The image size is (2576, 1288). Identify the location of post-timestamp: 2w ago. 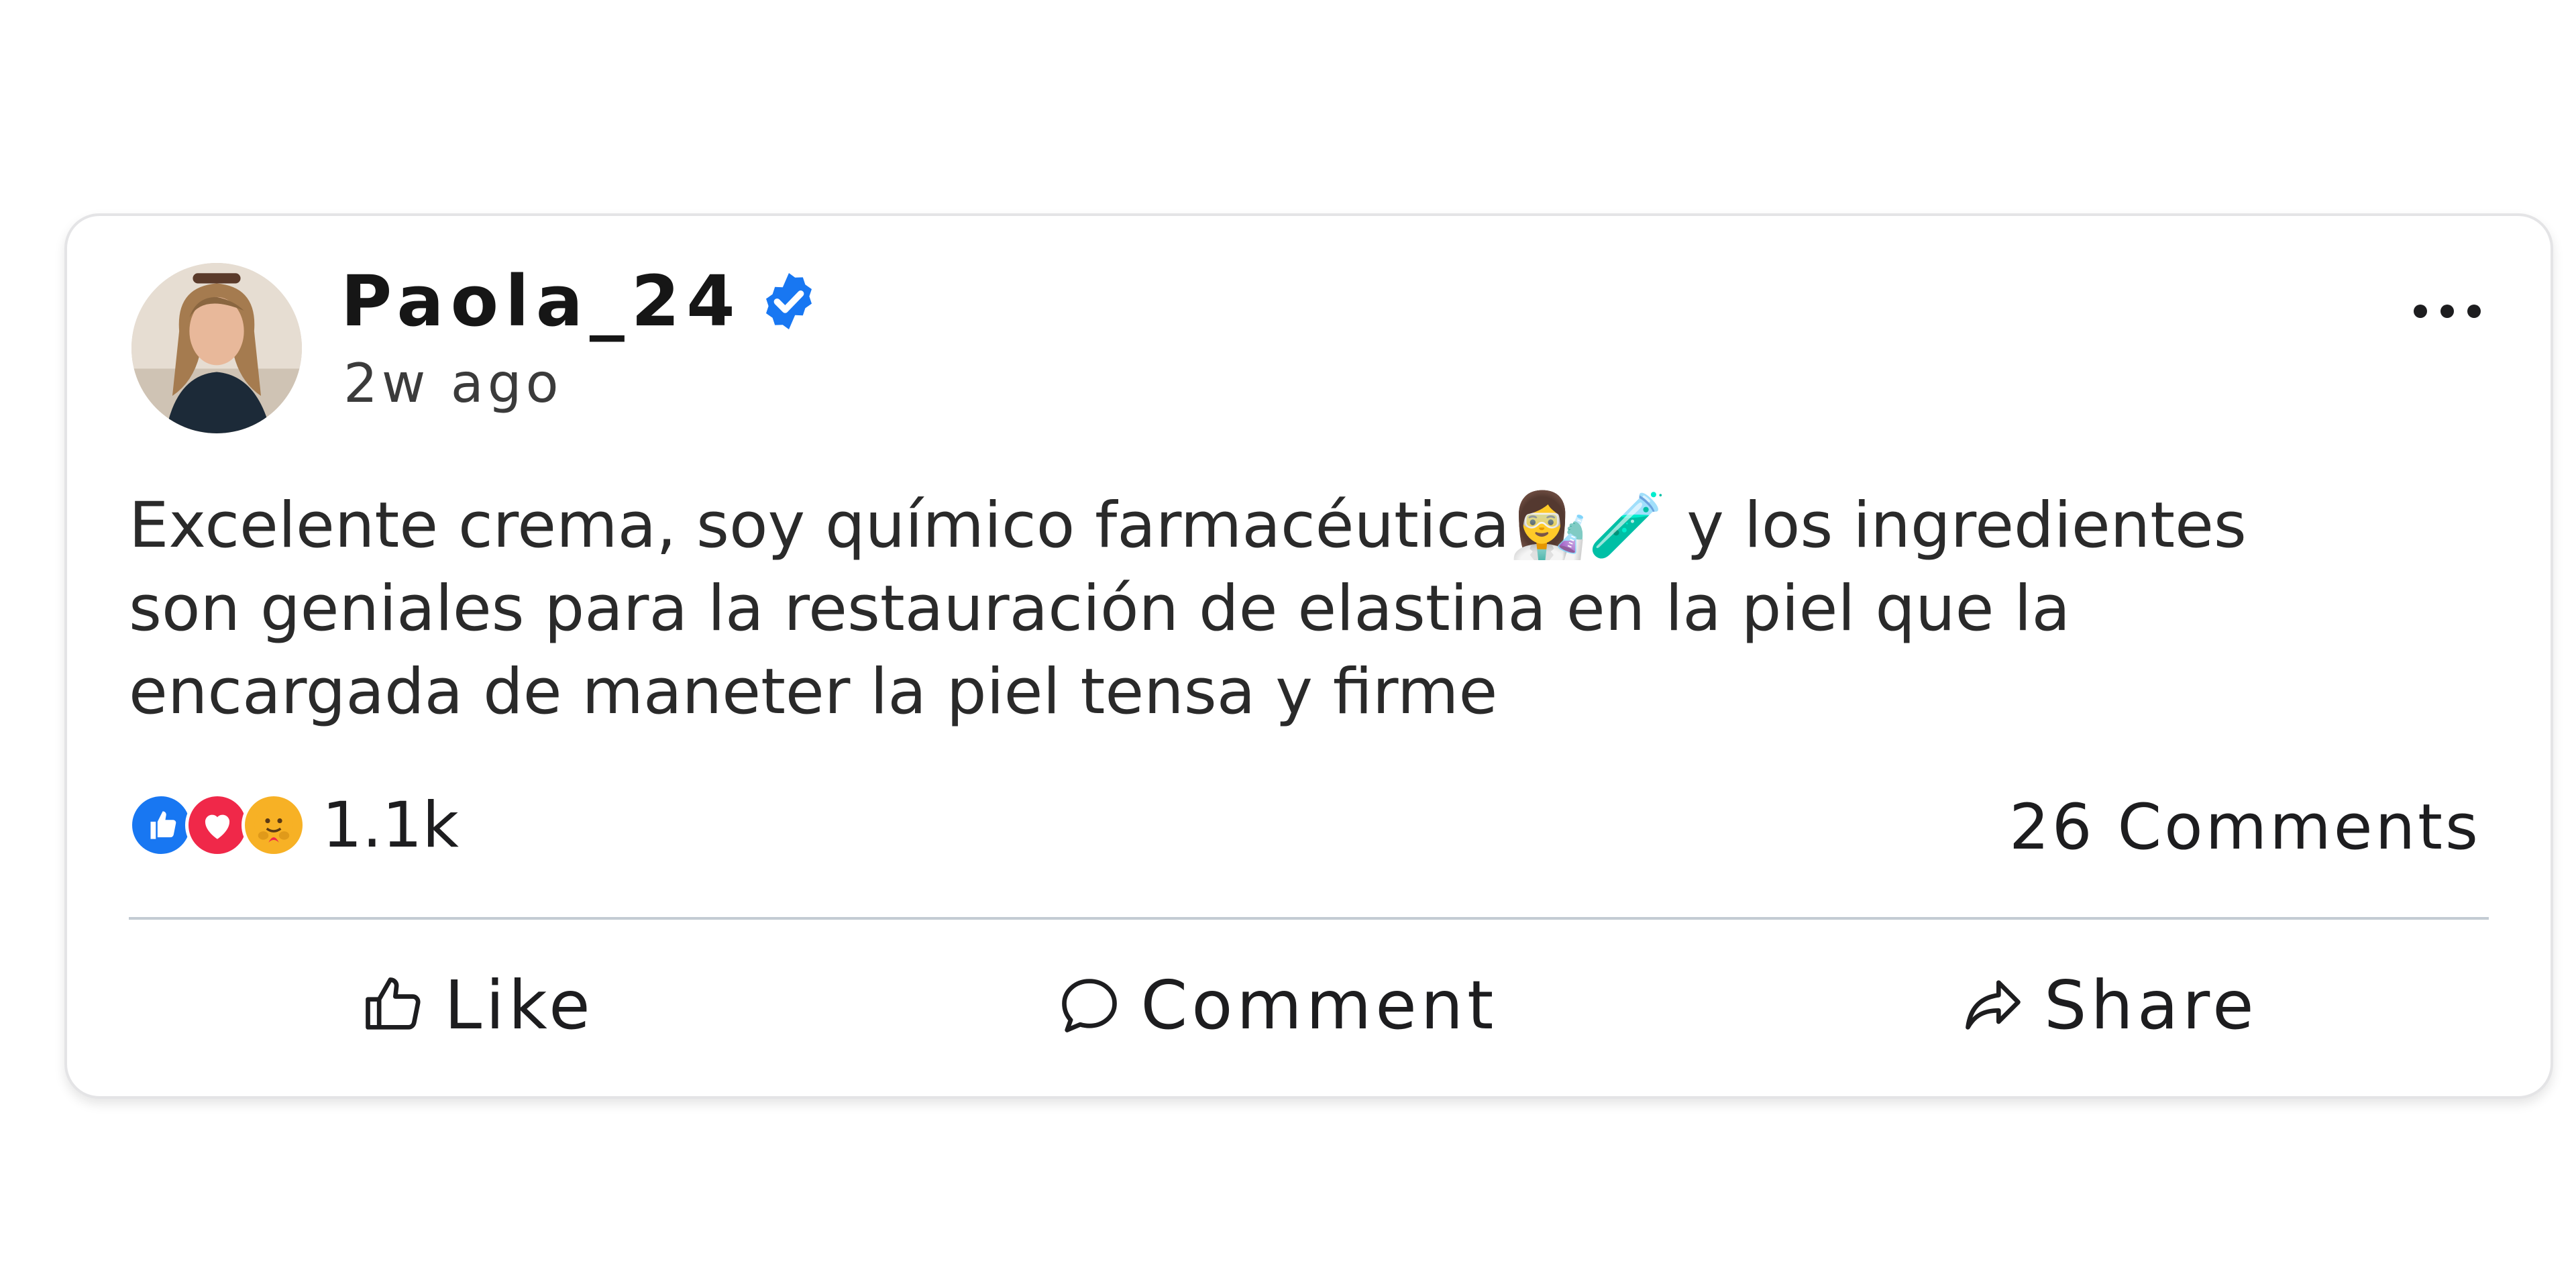
(453, 384).